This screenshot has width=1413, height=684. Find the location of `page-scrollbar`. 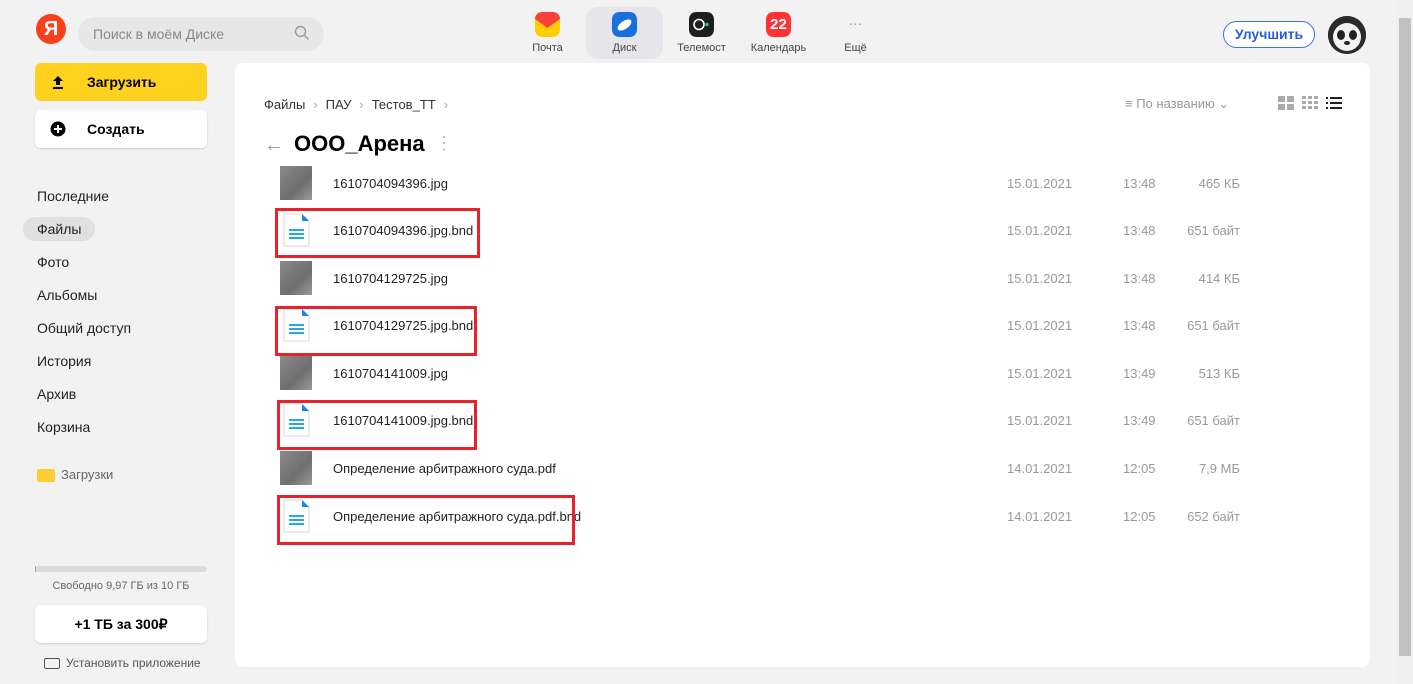

page-scrollbar is located at coordinates (1405, 342).